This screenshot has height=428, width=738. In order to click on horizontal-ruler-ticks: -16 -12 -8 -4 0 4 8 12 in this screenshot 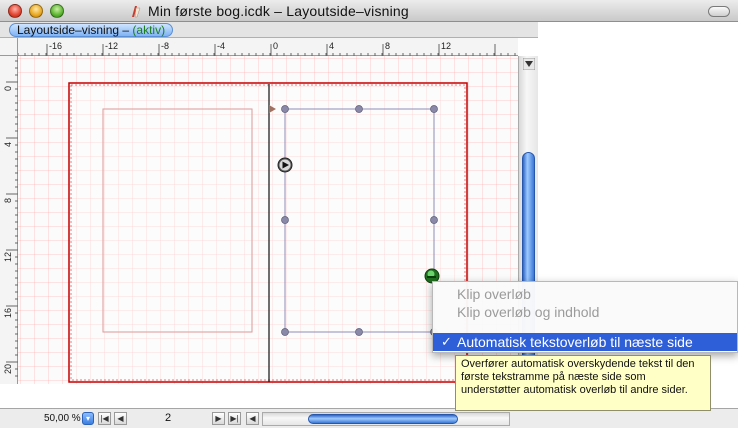, I will do `click(266, 48)`.